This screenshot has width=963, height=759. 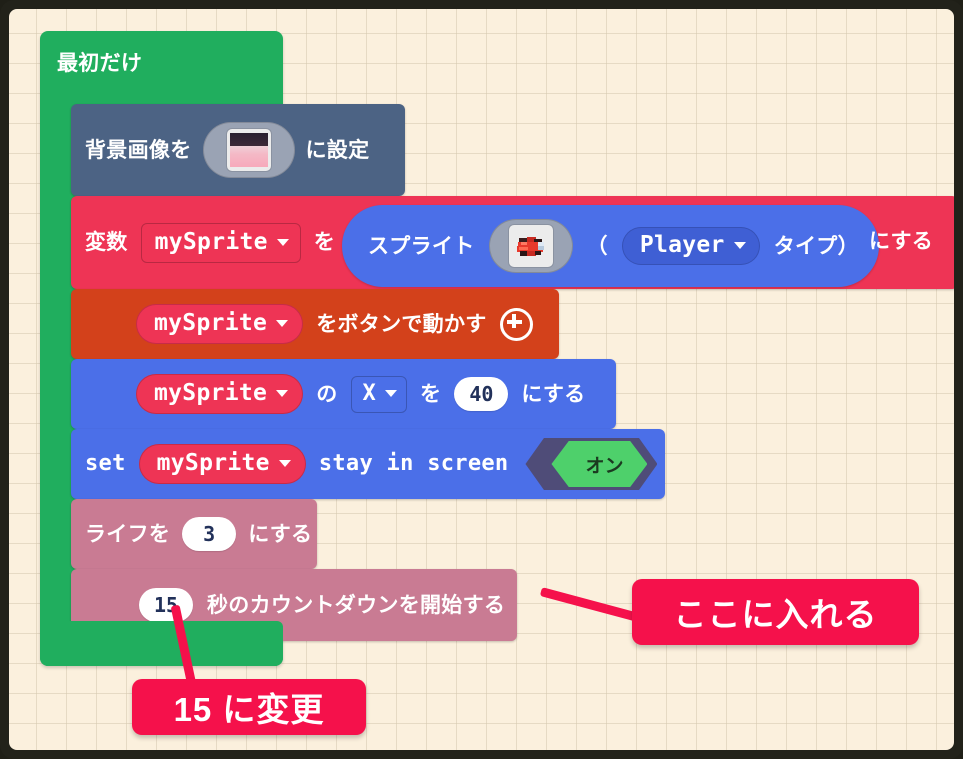 What do you see at coordinates (516, 324) in the screenshot?
I see `plus-circle-icon` at bounding box center [516, 324].